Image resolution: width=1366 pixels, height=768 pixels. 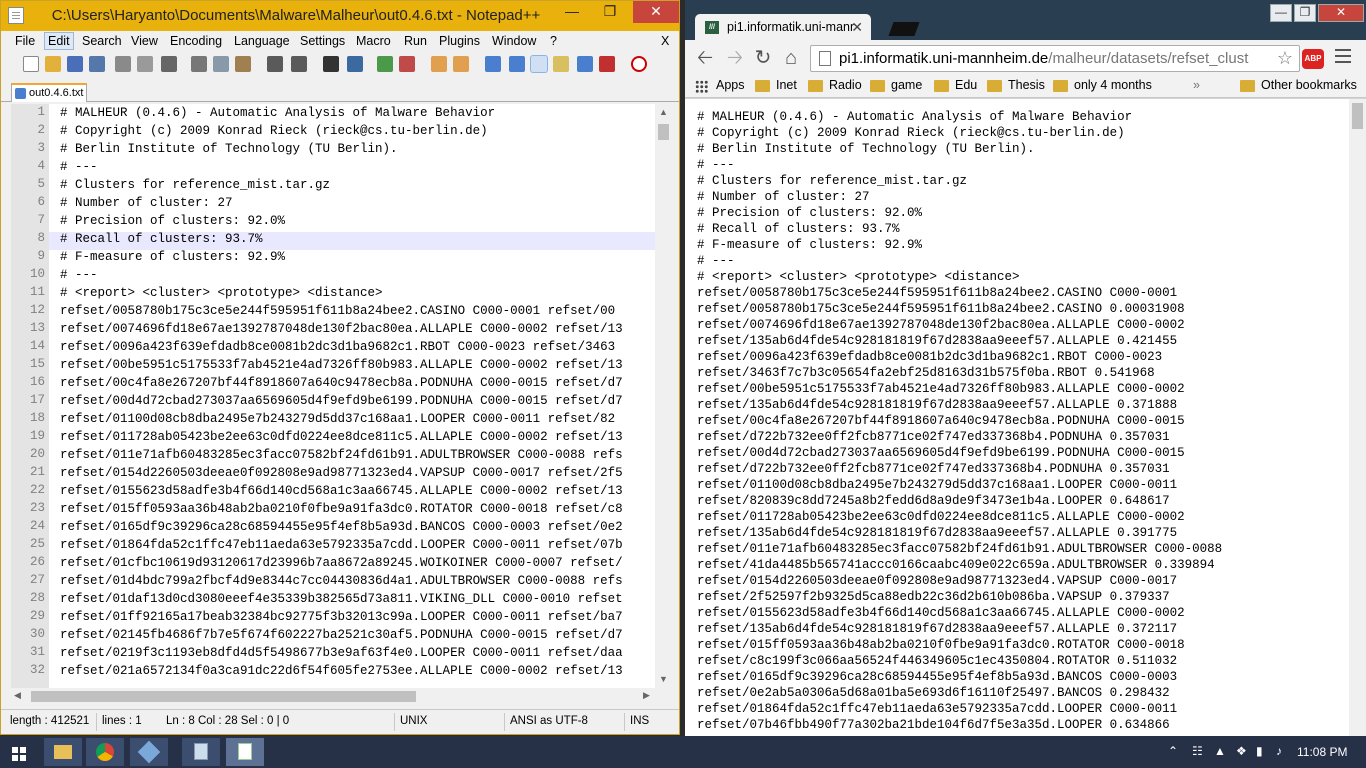 I want to click on chrome-titlebar: /// pi1.informatik.uni-mannh ✕ — ❐ ✕, so click(x=1025, y=21).